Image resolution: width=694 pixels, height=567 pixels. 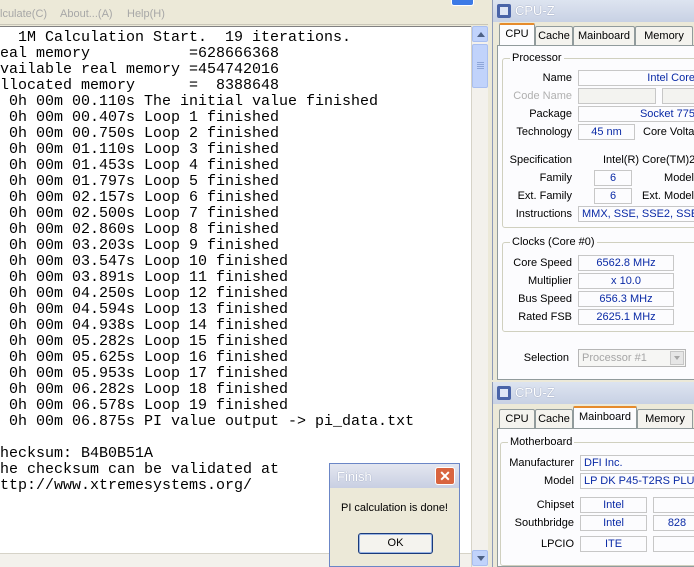 I want to click on minimize-button, so click(x=462, y=3).